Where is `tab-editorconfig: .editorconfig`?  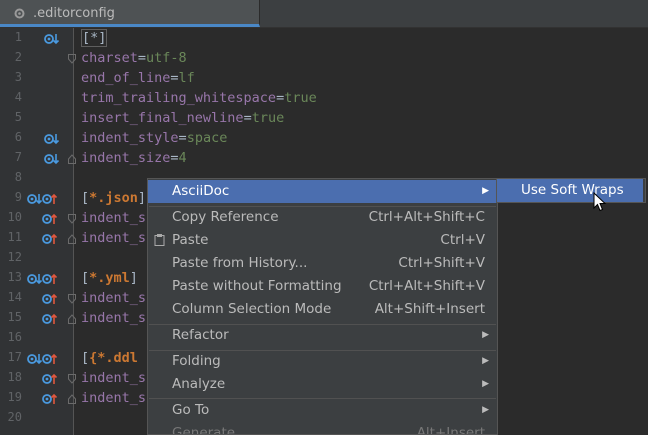
tab-editorconfig: .editorconfig is located at coordinates (130, 13).